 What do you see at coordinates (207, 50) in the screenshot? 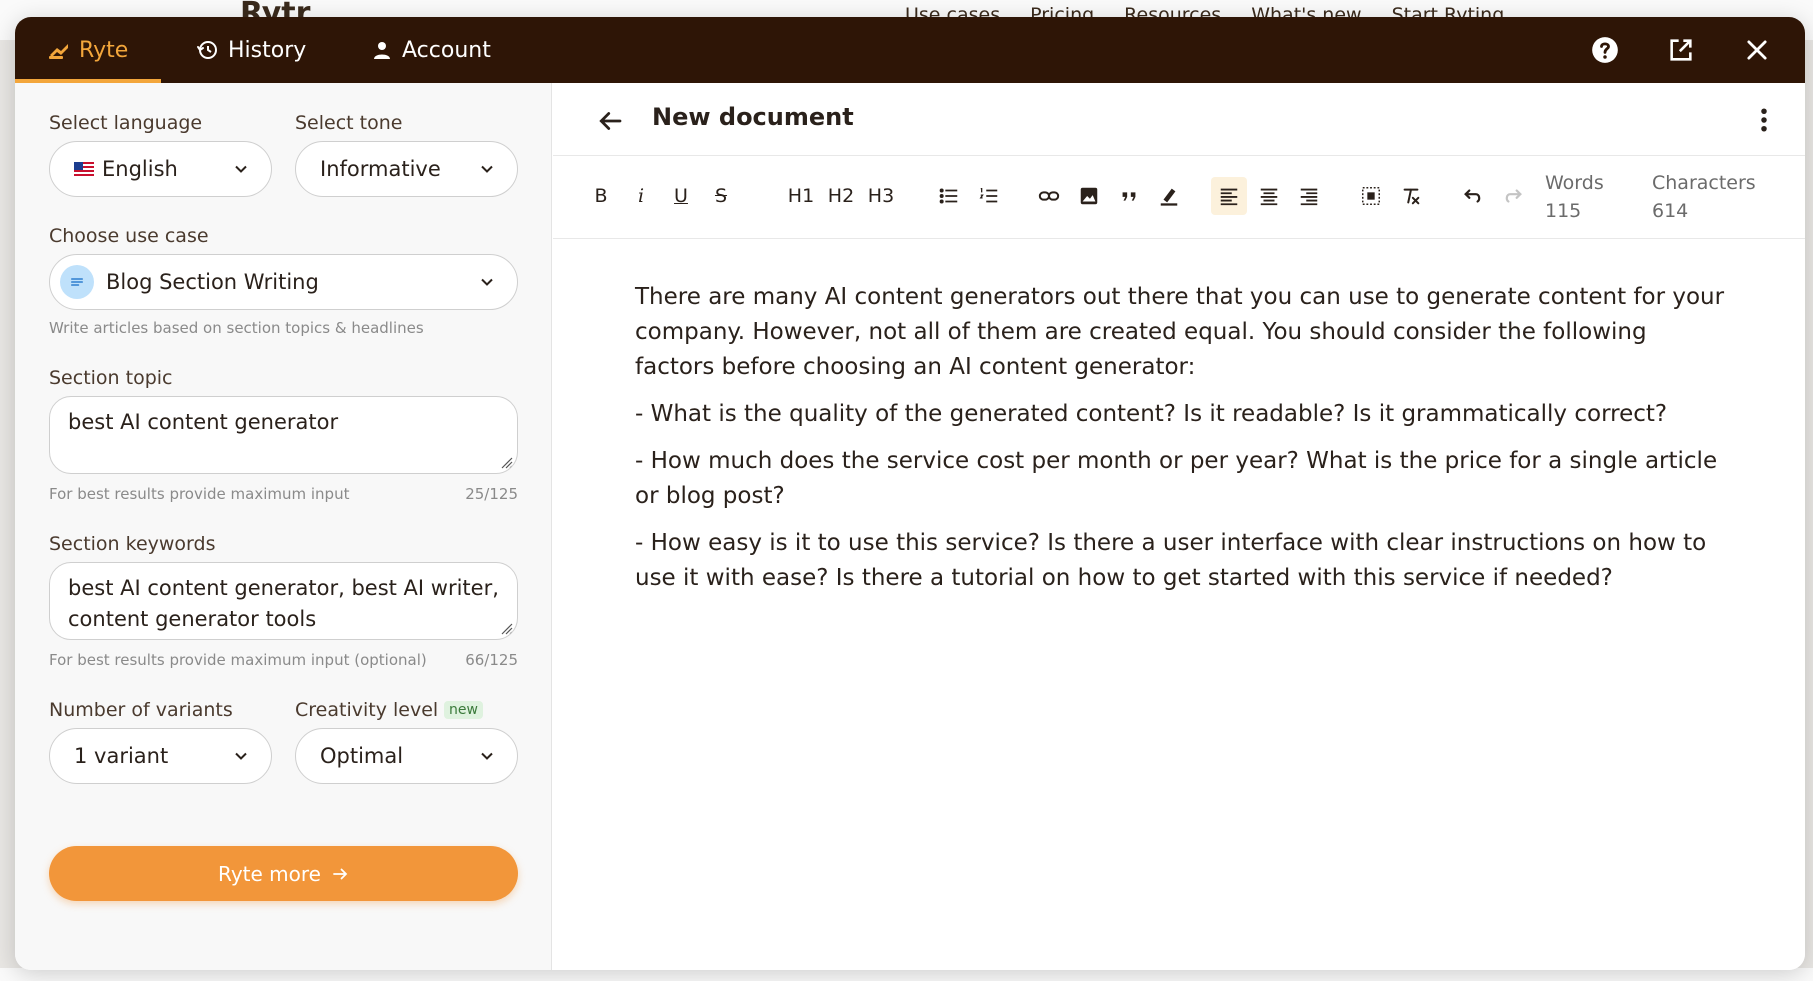
I see `history-icon` at bounding box center [207, 50].